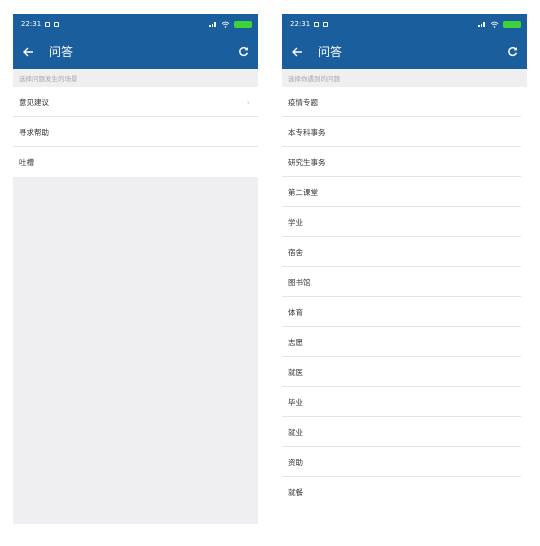 The height and width of the screenshot is (546, 540). What do you see at coordinates (295, 492) in the screenshot?
I see `list-item-label: 就餐` at bounding box center [295, 492].